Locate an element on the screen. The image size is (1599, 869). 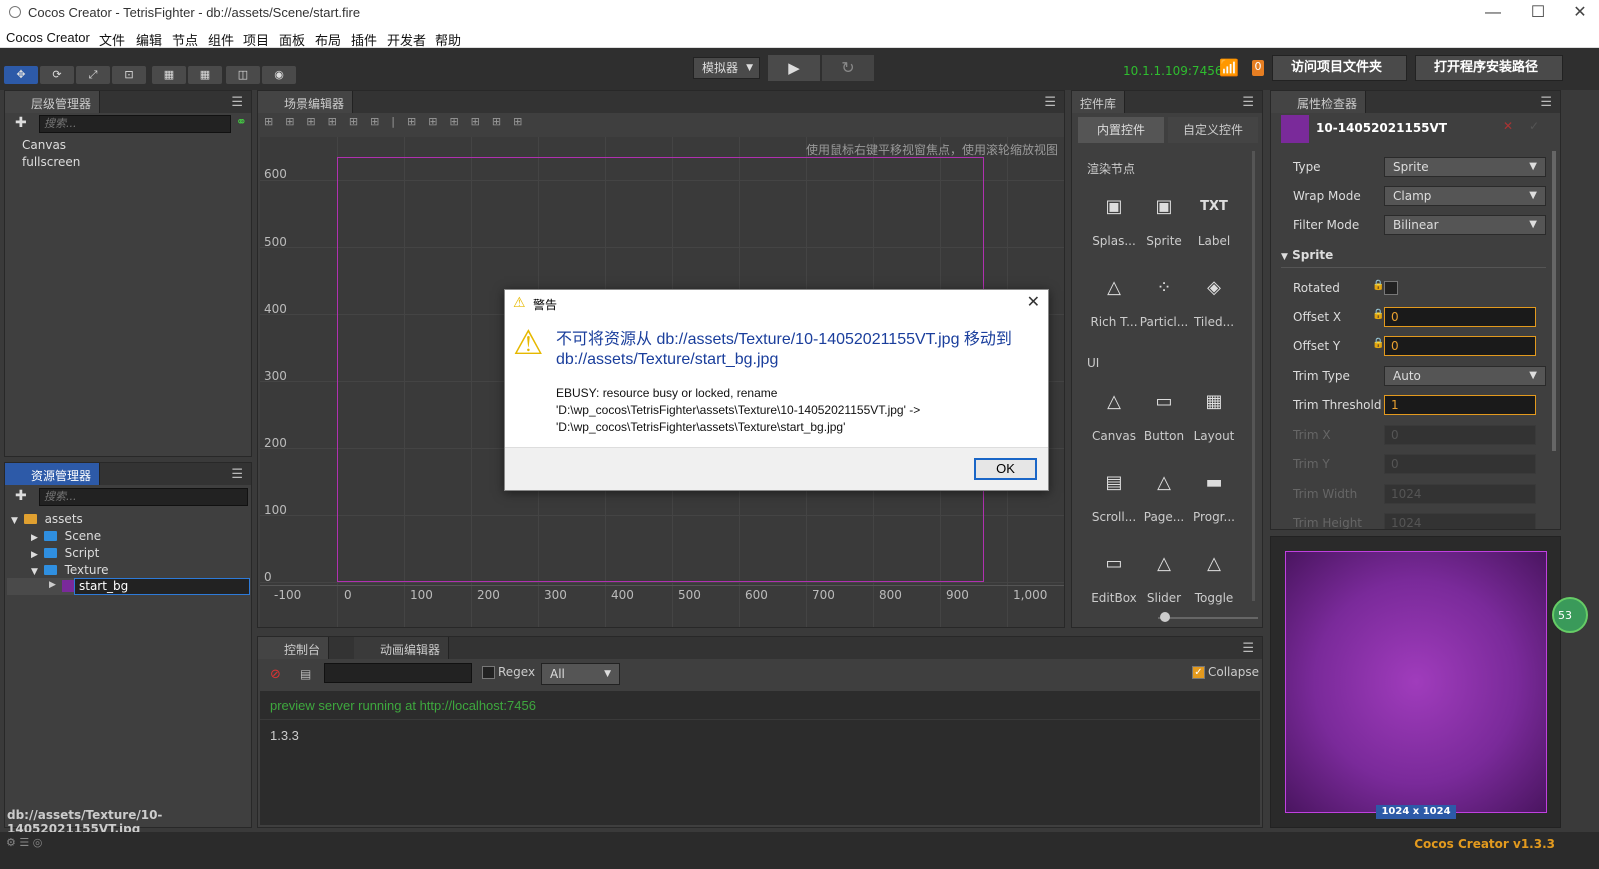
trim-type-select: Auto ▼ is located at coordinates (1465, 376).